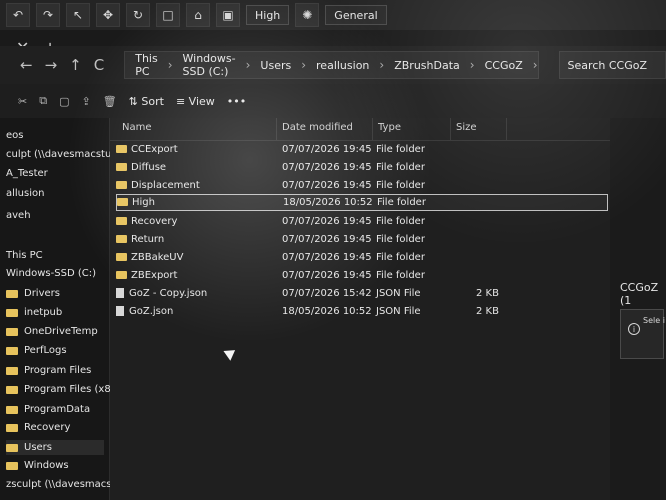  Describe the element at coordinates (51, 65) in the screenshot. I see `forward-button: →` at that location.